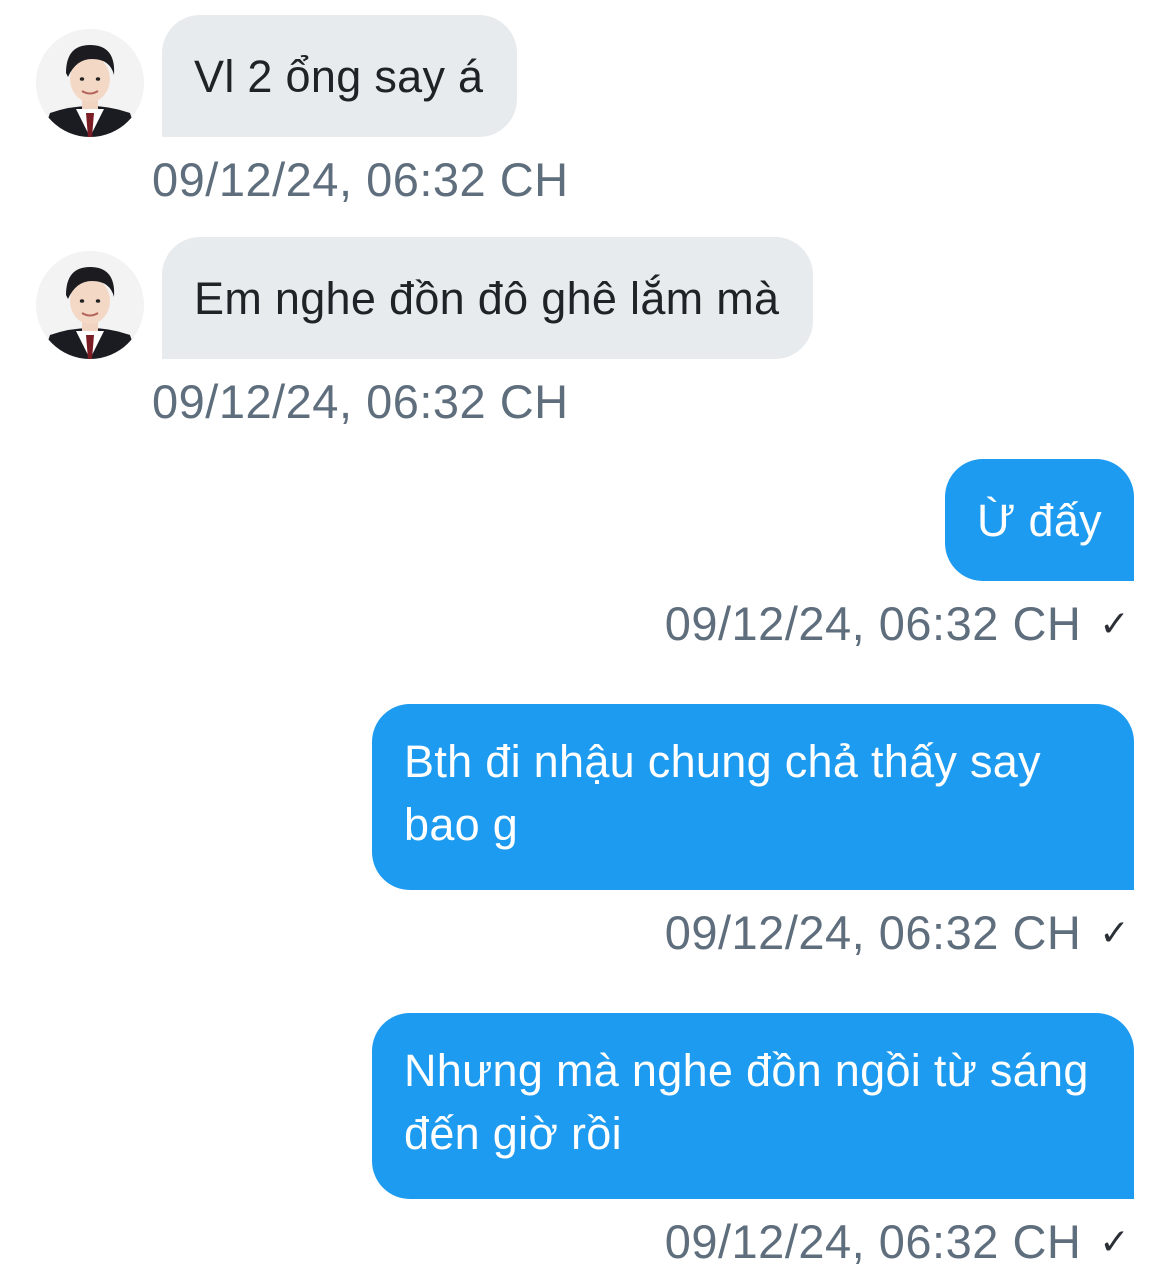 This screenshot has width=1170, height=1270. What do you see at coordinates (722, 793) in the screenshot?
I see `message-text: Bth đi nhậu chung chả thấy say bao g` at bounding box center [722, 793].